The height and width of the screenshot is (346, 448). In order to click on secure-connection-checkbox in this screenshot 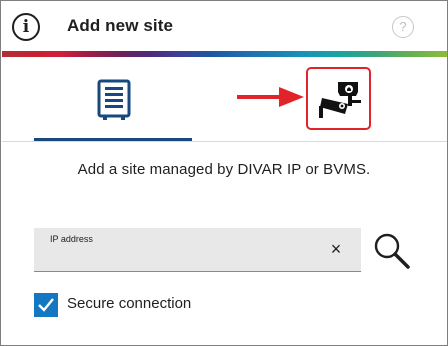, I will do `click(46, 305)`.